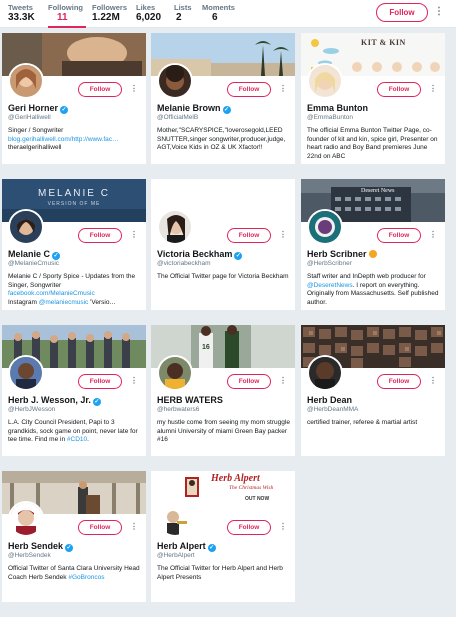 The height and width of the screenshot is (617, 456). I want to click on stat-following: Following 11, so click(67, 16).